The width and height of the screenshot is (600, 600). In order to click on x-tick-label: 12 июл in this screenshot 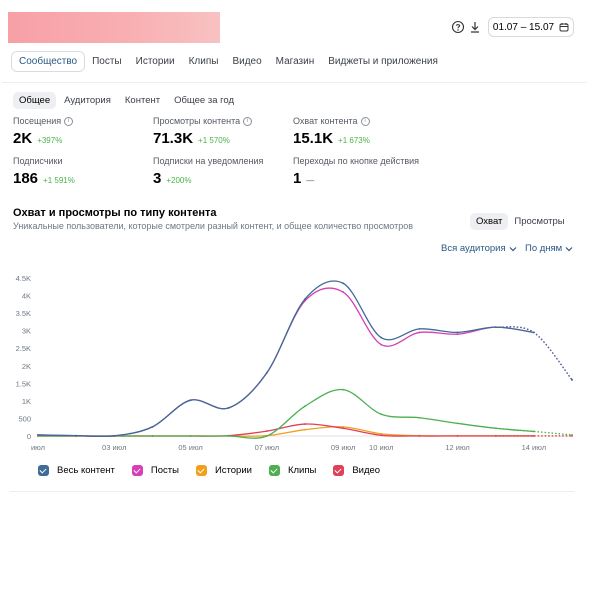, I will do `click(457, 447)`.